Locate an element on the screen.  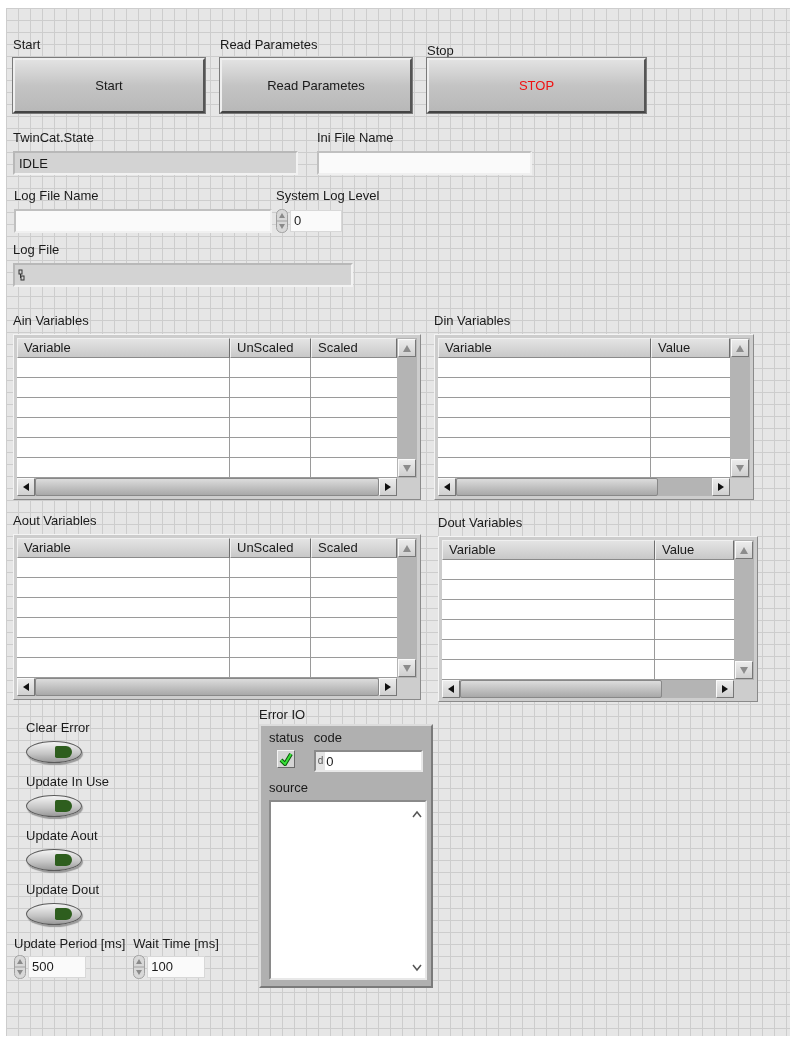
control-label: Ini File Name is located at coordinates (355, 138).